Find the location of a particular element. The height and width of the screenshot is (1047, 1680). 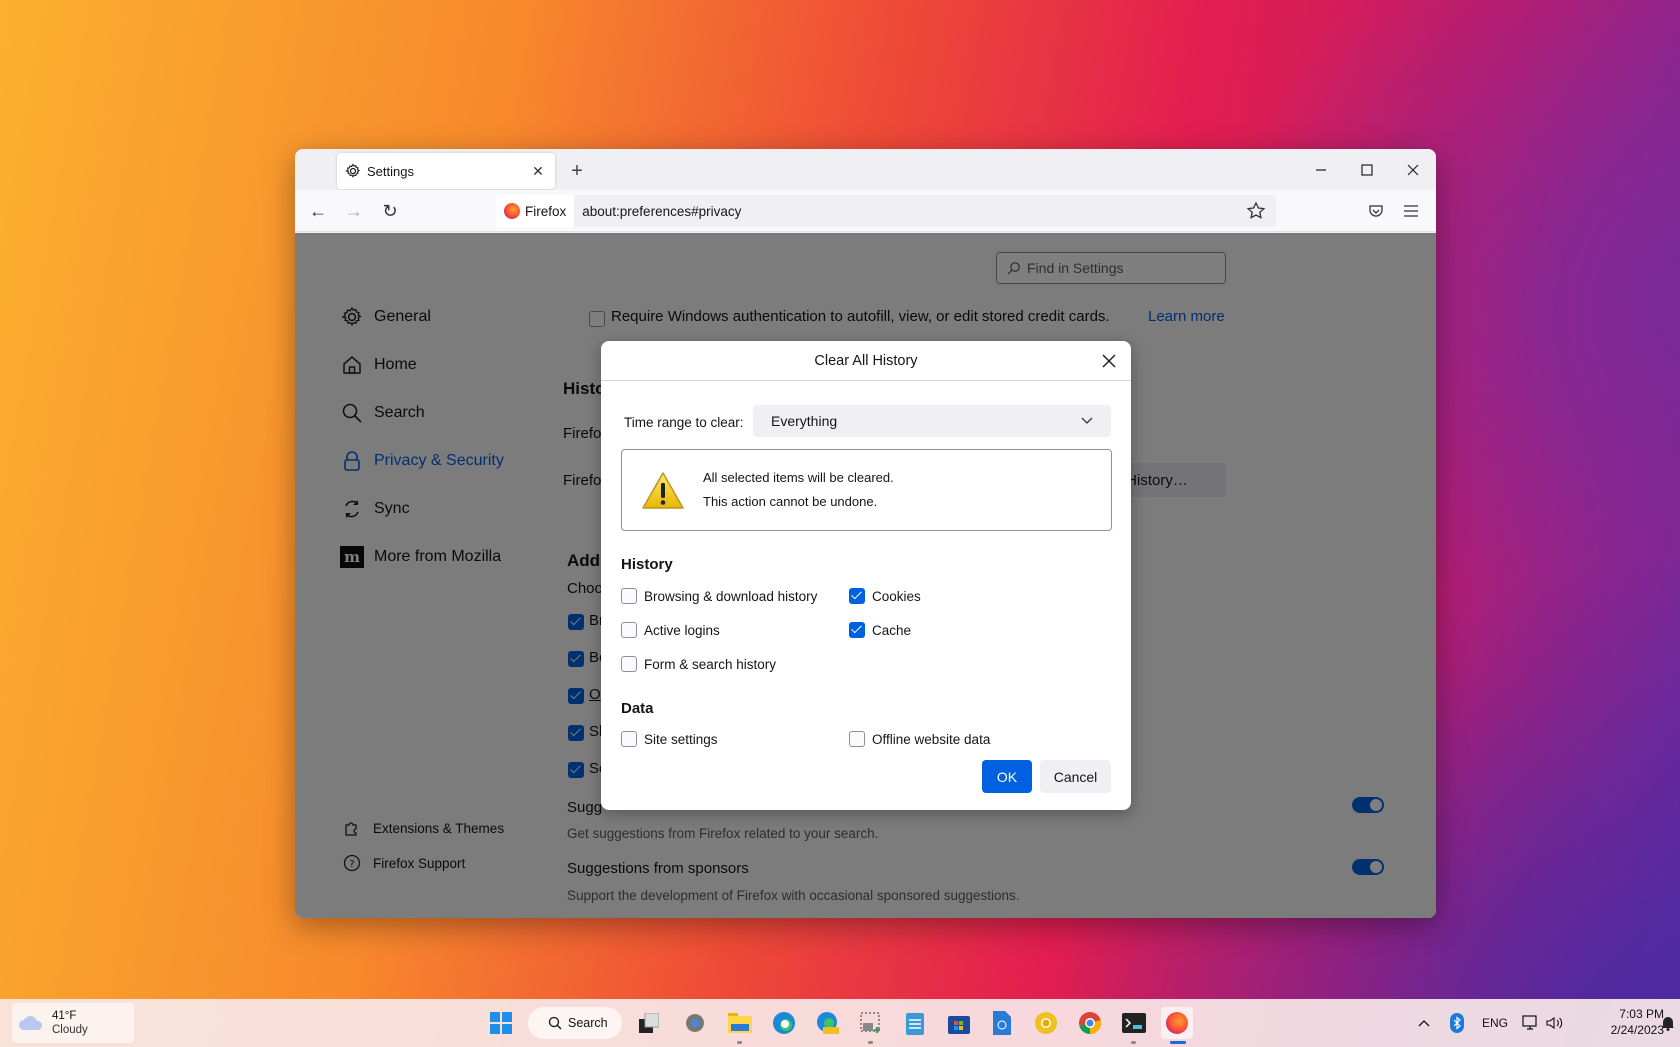

menu-button is located at coordinates (1411, 211).